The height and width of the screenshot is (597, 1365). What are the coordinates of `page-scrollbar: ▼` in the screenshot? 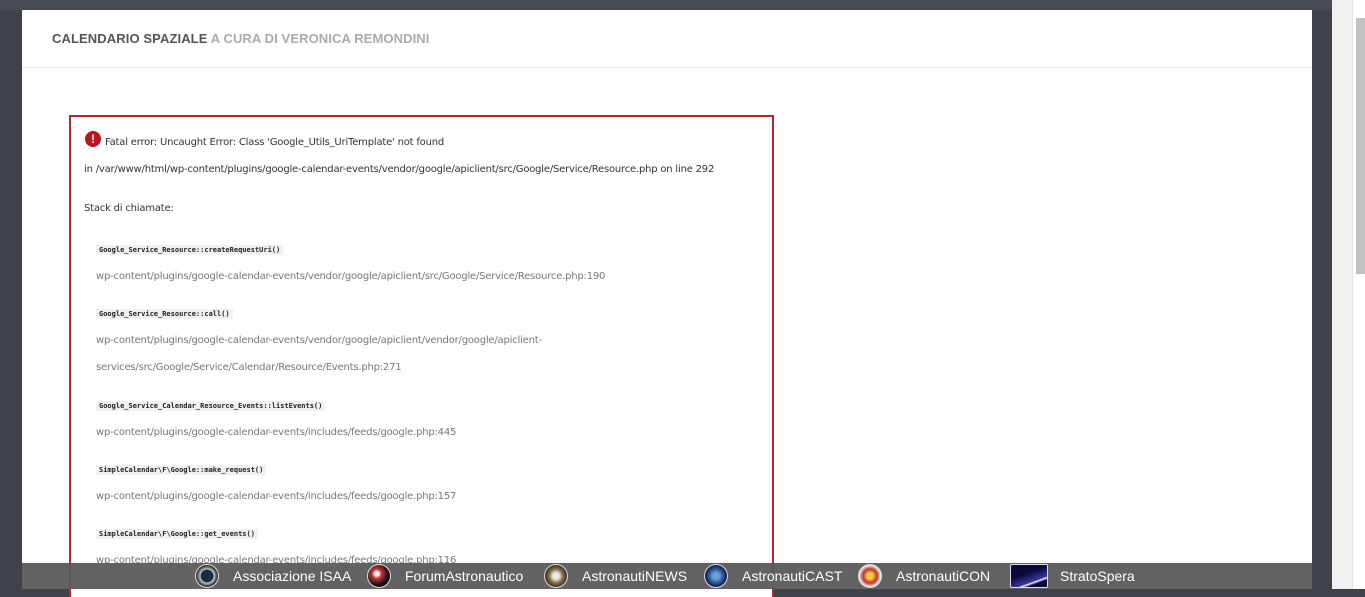 It's located at (1348, 294).